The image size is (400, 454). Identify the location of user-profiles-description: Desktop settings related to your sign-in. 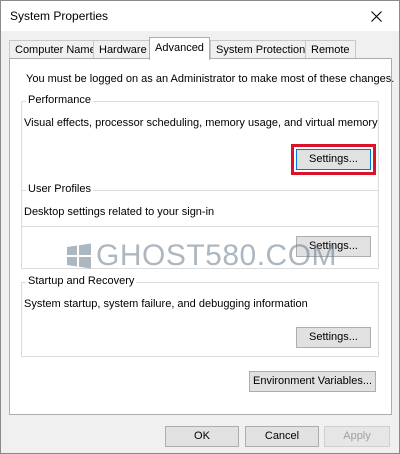
(119, 212).